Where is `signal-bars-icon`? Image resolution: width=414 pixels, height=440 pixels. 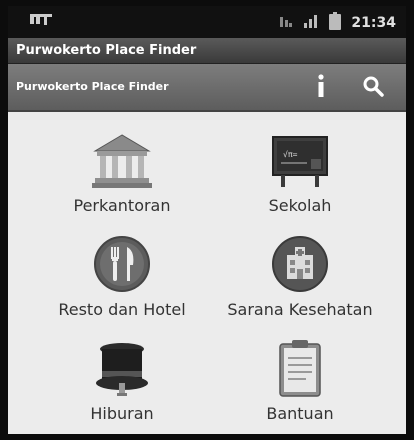 signal-bars-icon is located at coordinates (311, 23).